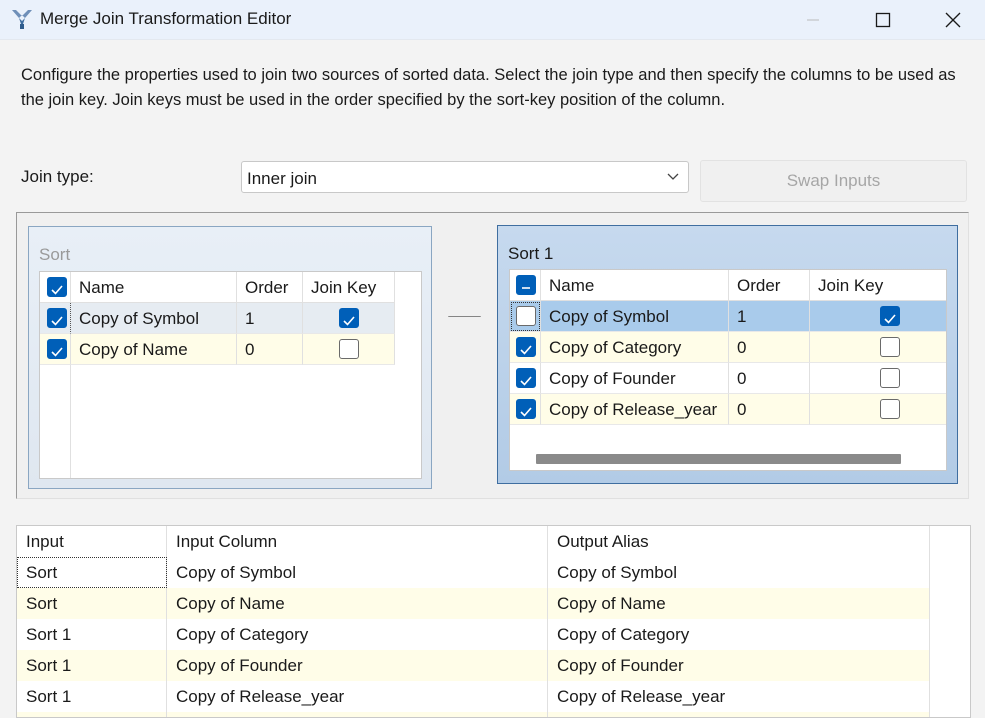 This screenshot has width=985, height=718. Describe the element at coordinates (357, 634) in the screenshot. I see `input-column-cell: Copy of Category` at that location.